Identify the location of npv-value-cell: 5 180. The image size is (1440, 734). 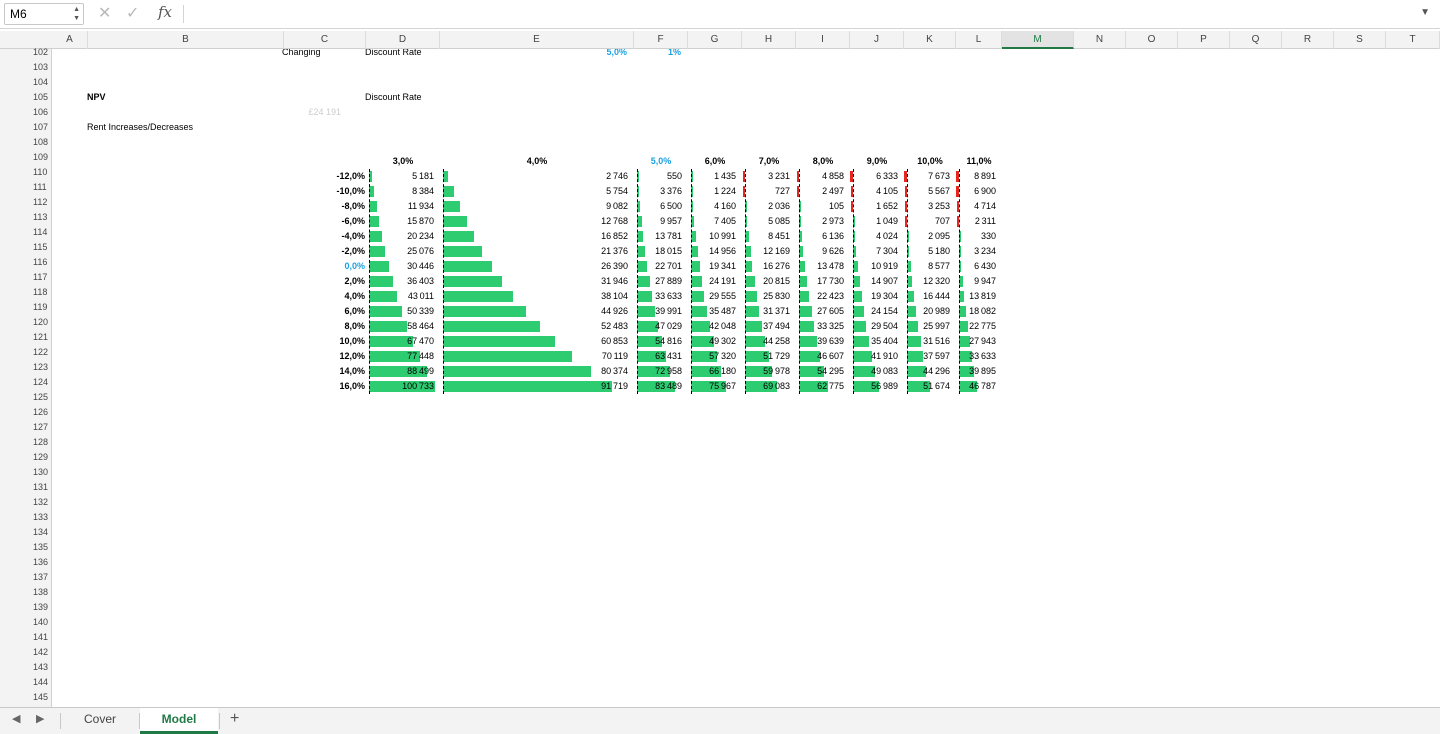
(927, 251).